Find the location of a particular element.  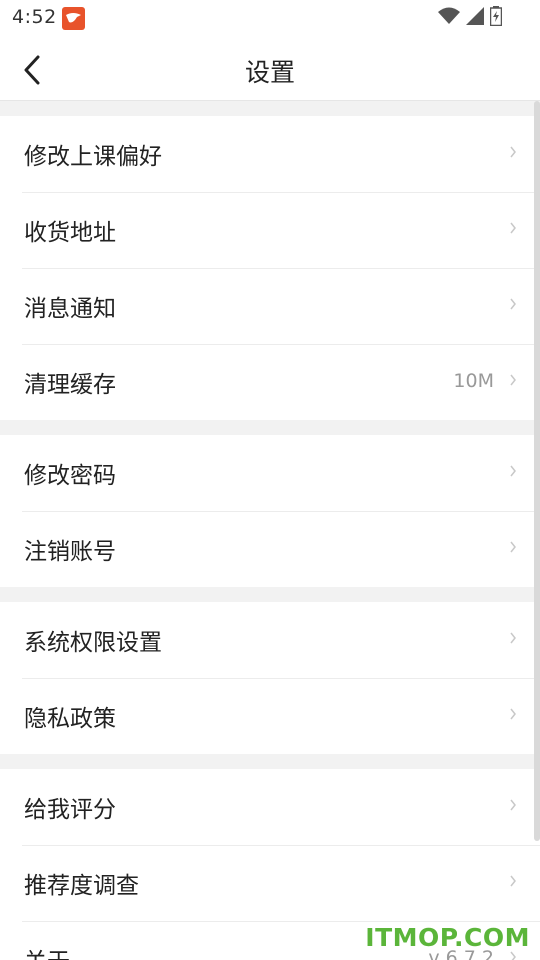

settings-item-label: 收货地址 is located at coordinates (70, 233).